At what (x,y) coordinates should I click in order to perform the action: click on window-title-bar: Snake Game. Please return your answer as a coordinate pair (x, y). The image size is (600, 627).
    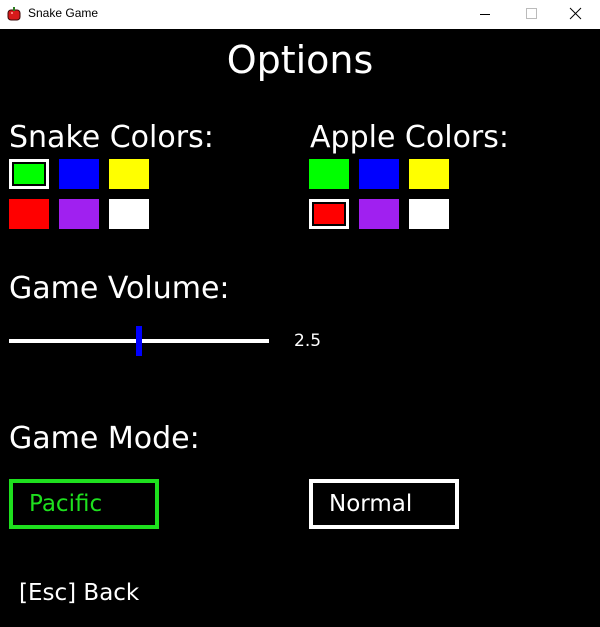
    Looking at the image, I should click on (300, 14).